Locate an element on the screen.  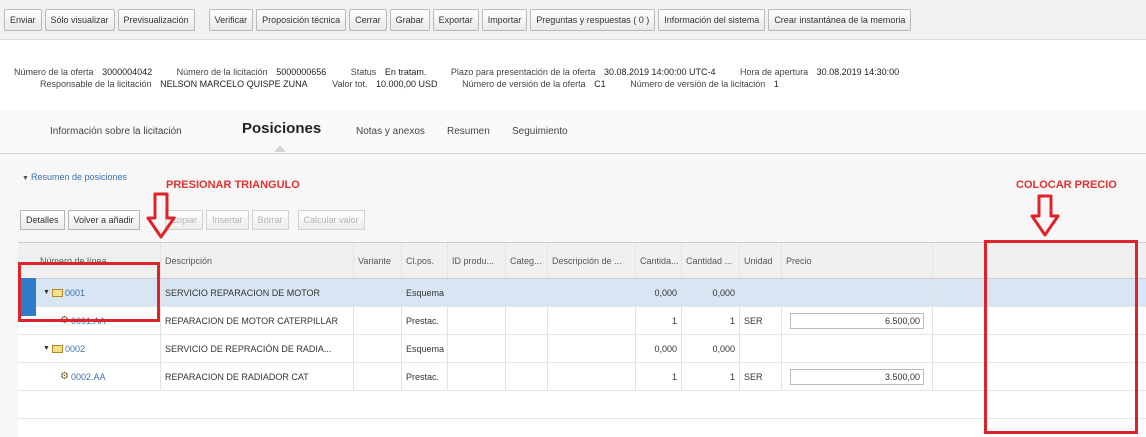
tab-notes-attachments: Notas y anexos is located at coordinates (390, 131).